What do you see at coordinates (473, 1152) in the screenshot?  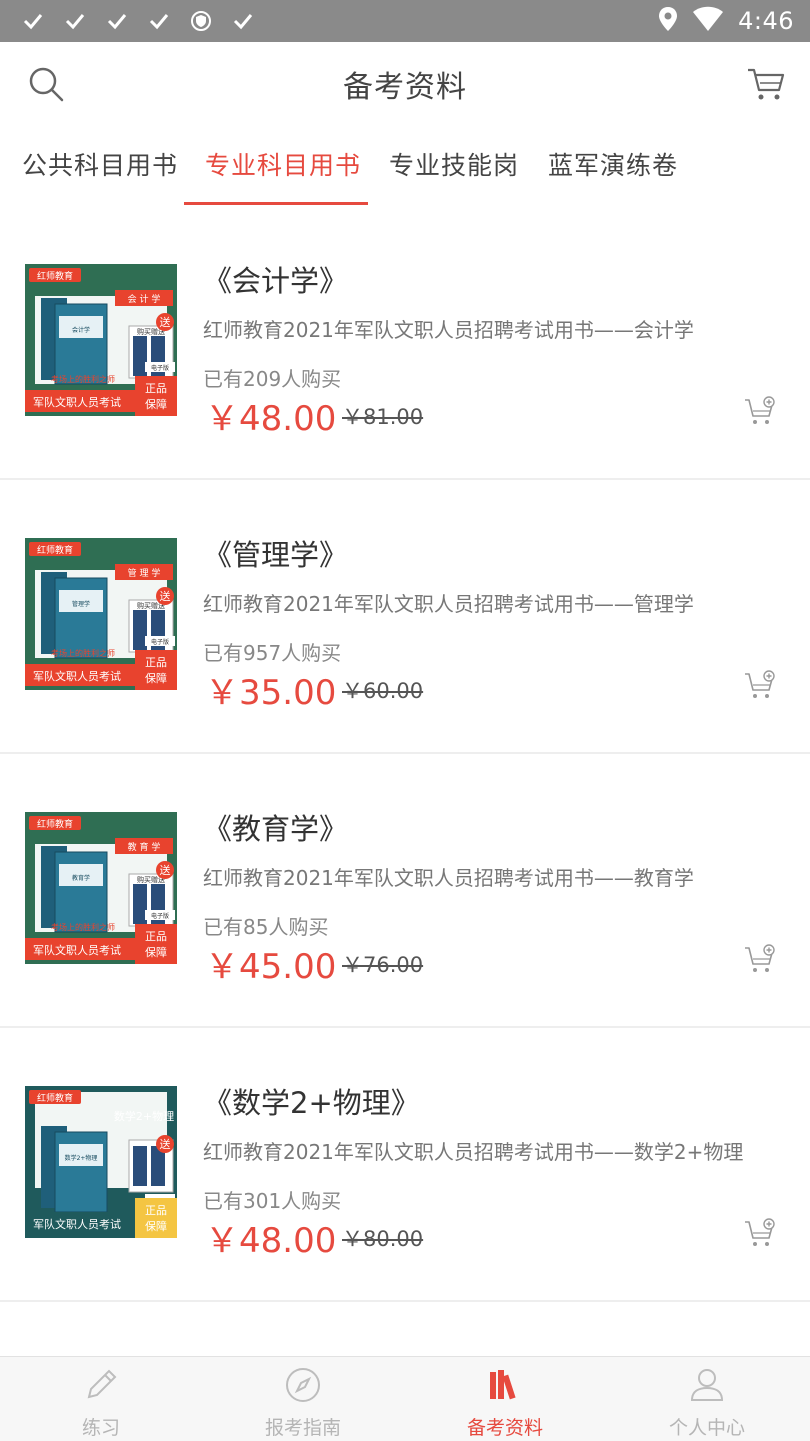 I see `product-description: 红师教育2021年军队文职人员招聘考试用书——数学2+物理` at bounding box center [473, 1152].